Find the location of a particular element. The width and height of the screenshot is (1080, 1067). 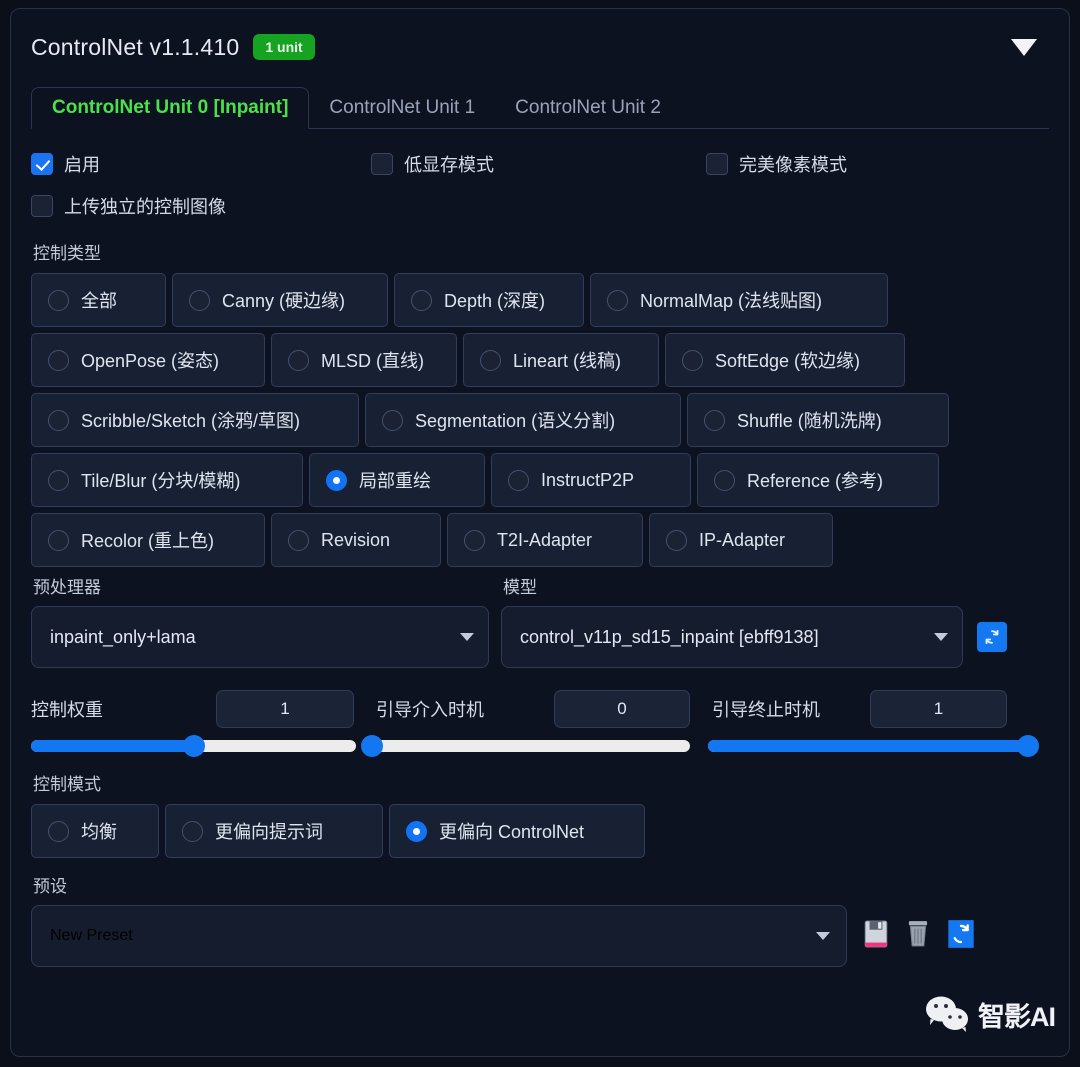

radio-ip-adapter: IP-Adapter is located at coordinates (741, 540).